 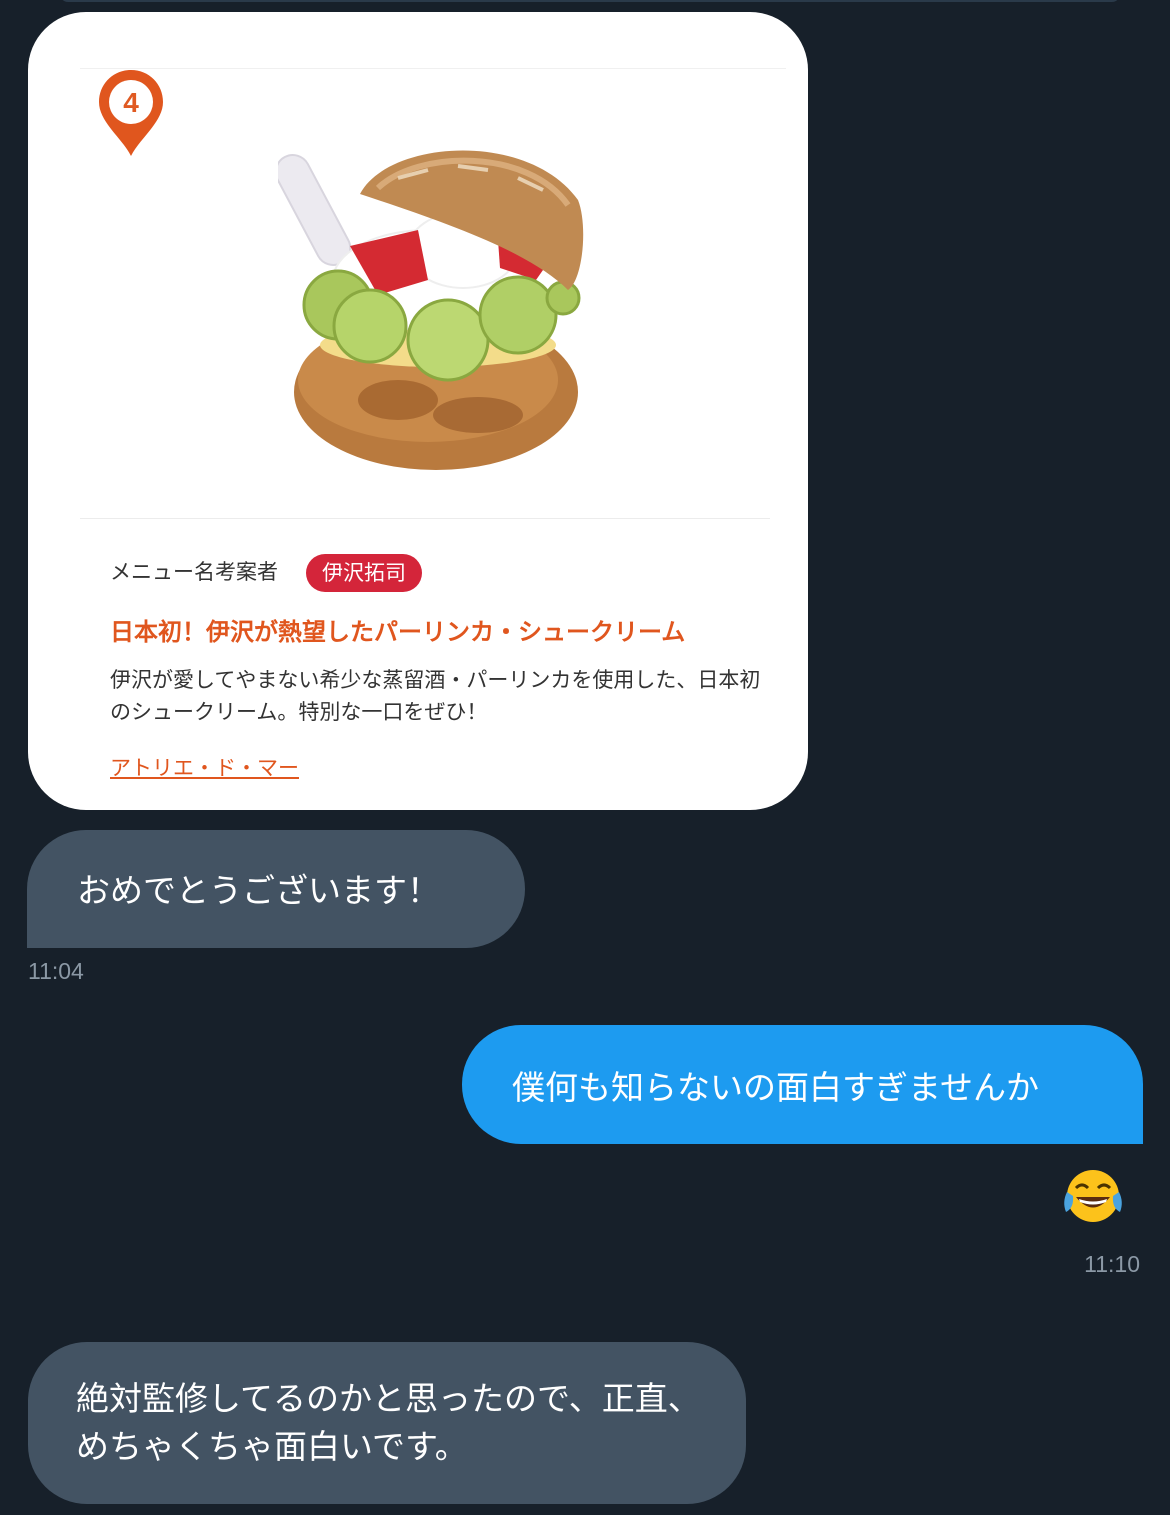 I want to click on pin-number: 4, so click(x=131, y=102).